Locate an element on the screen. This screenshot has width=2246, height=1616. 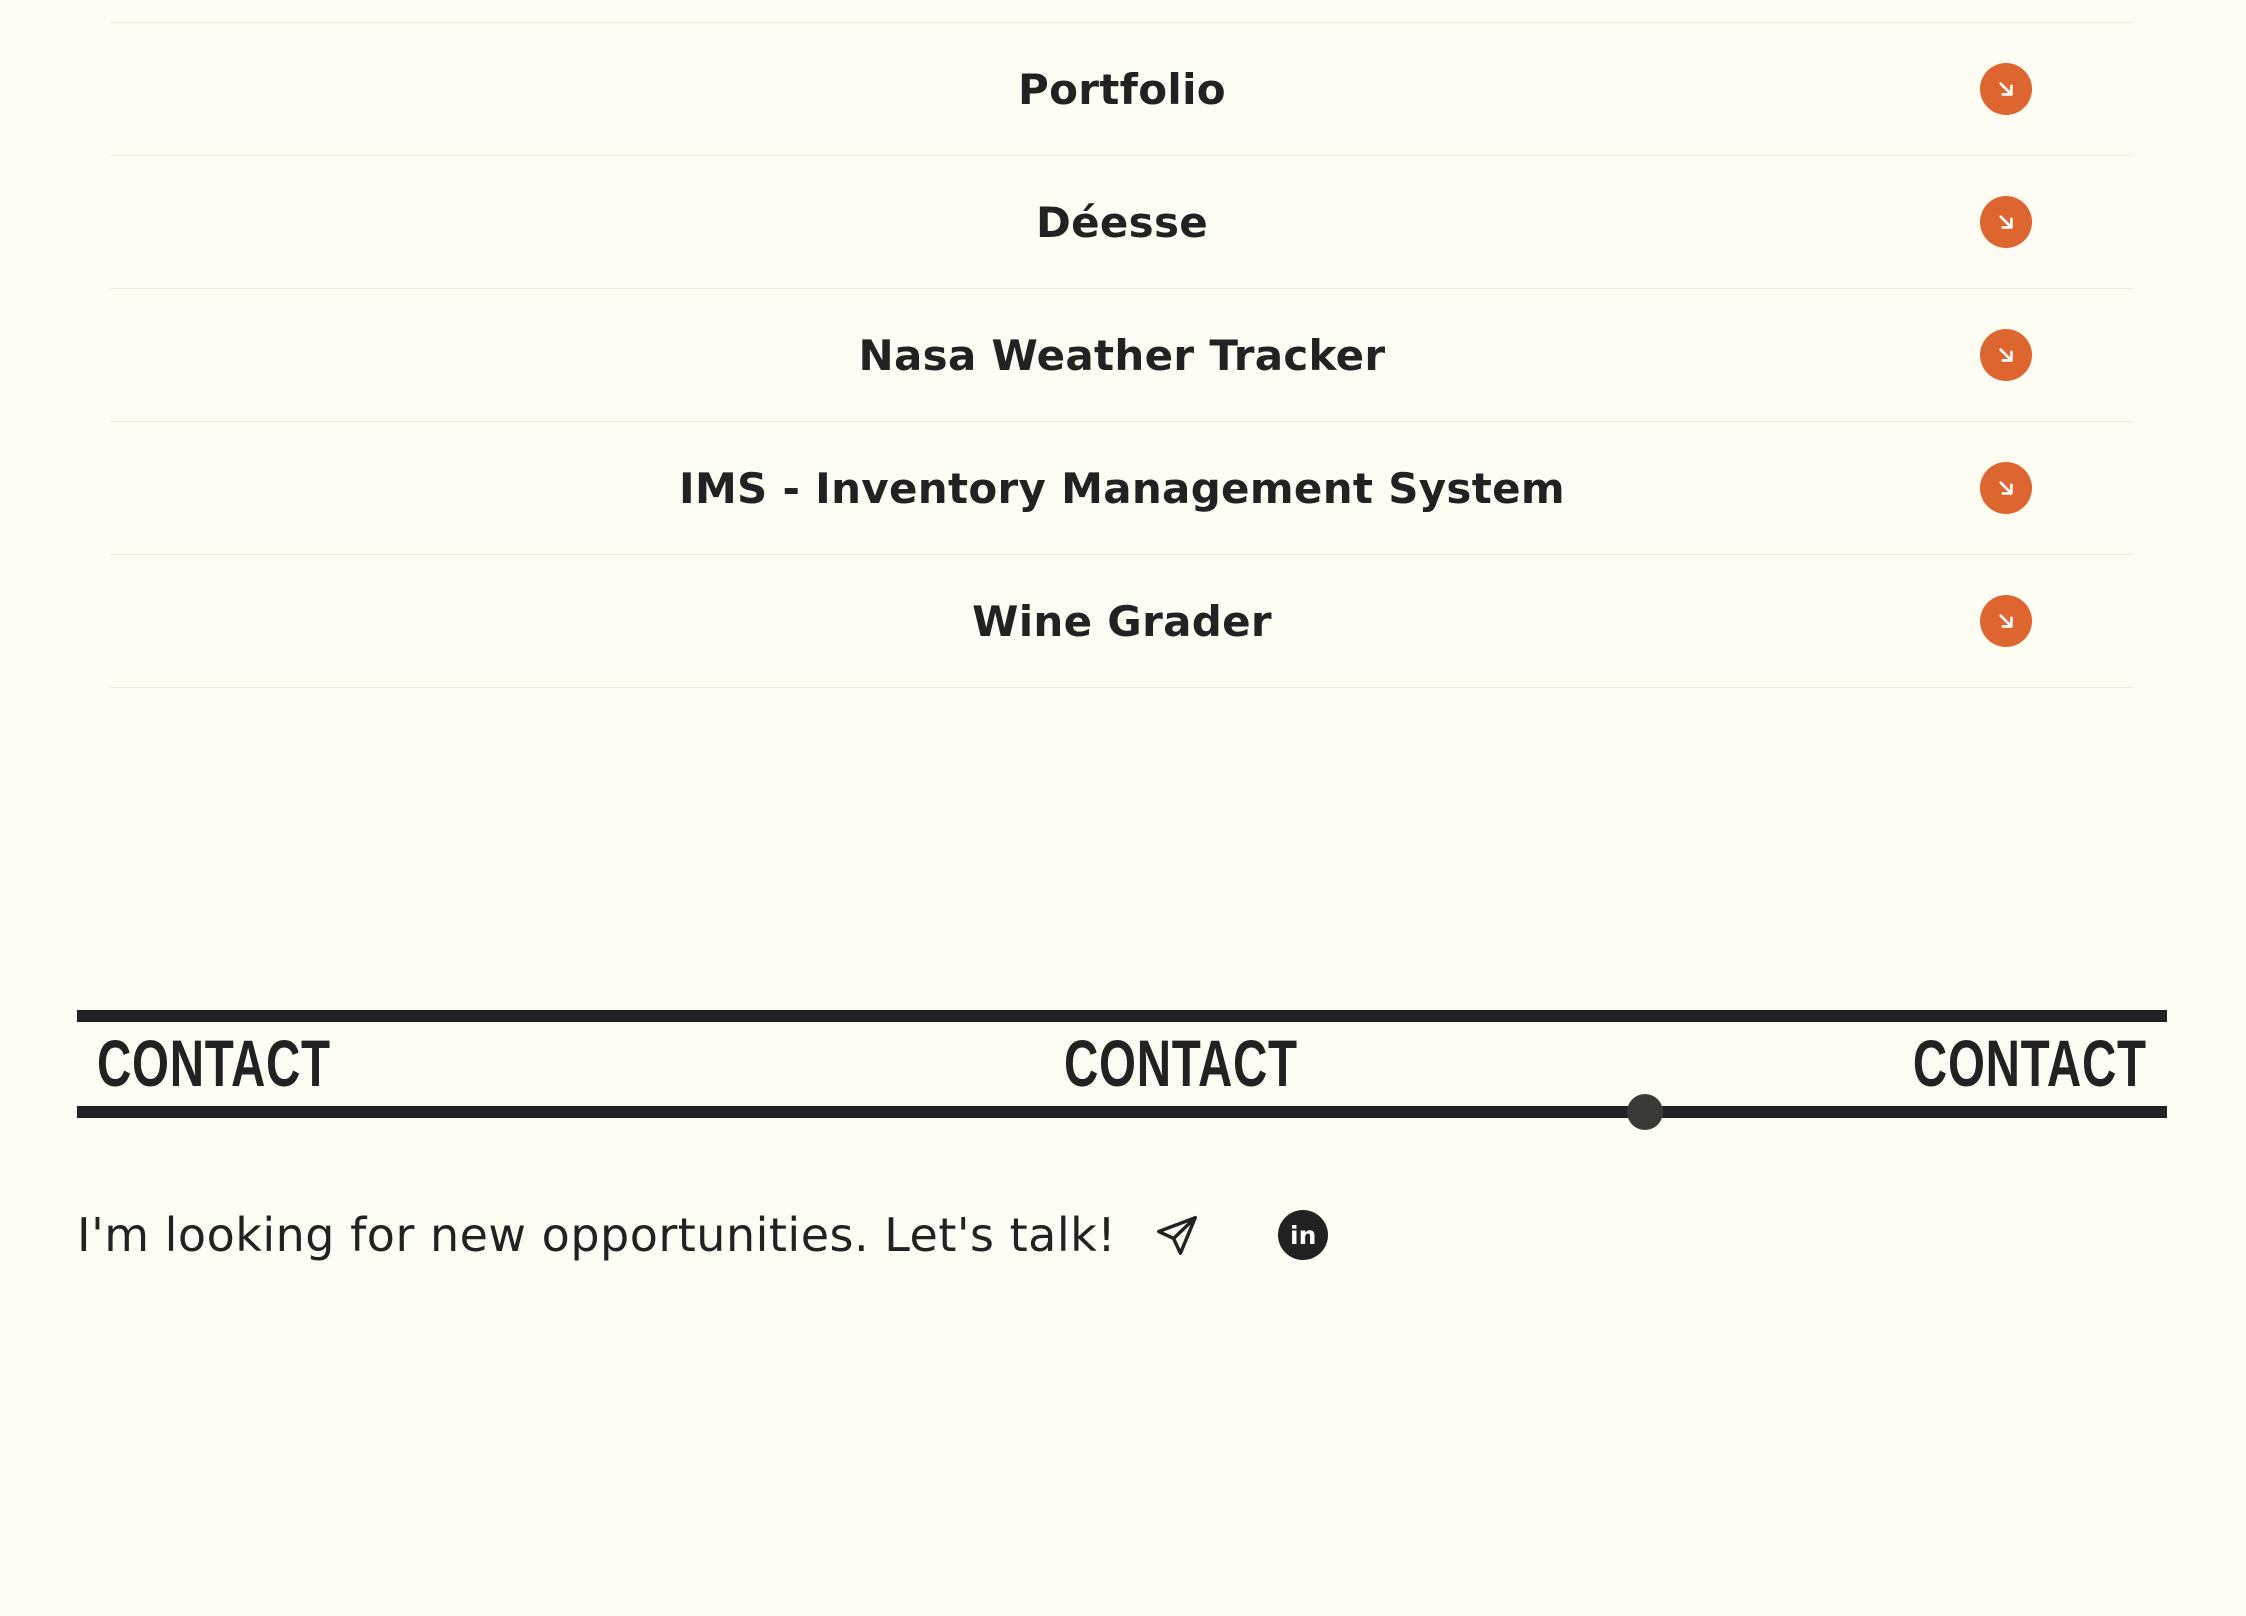
project-title: Déesse is located at coordinates (1122, 222).